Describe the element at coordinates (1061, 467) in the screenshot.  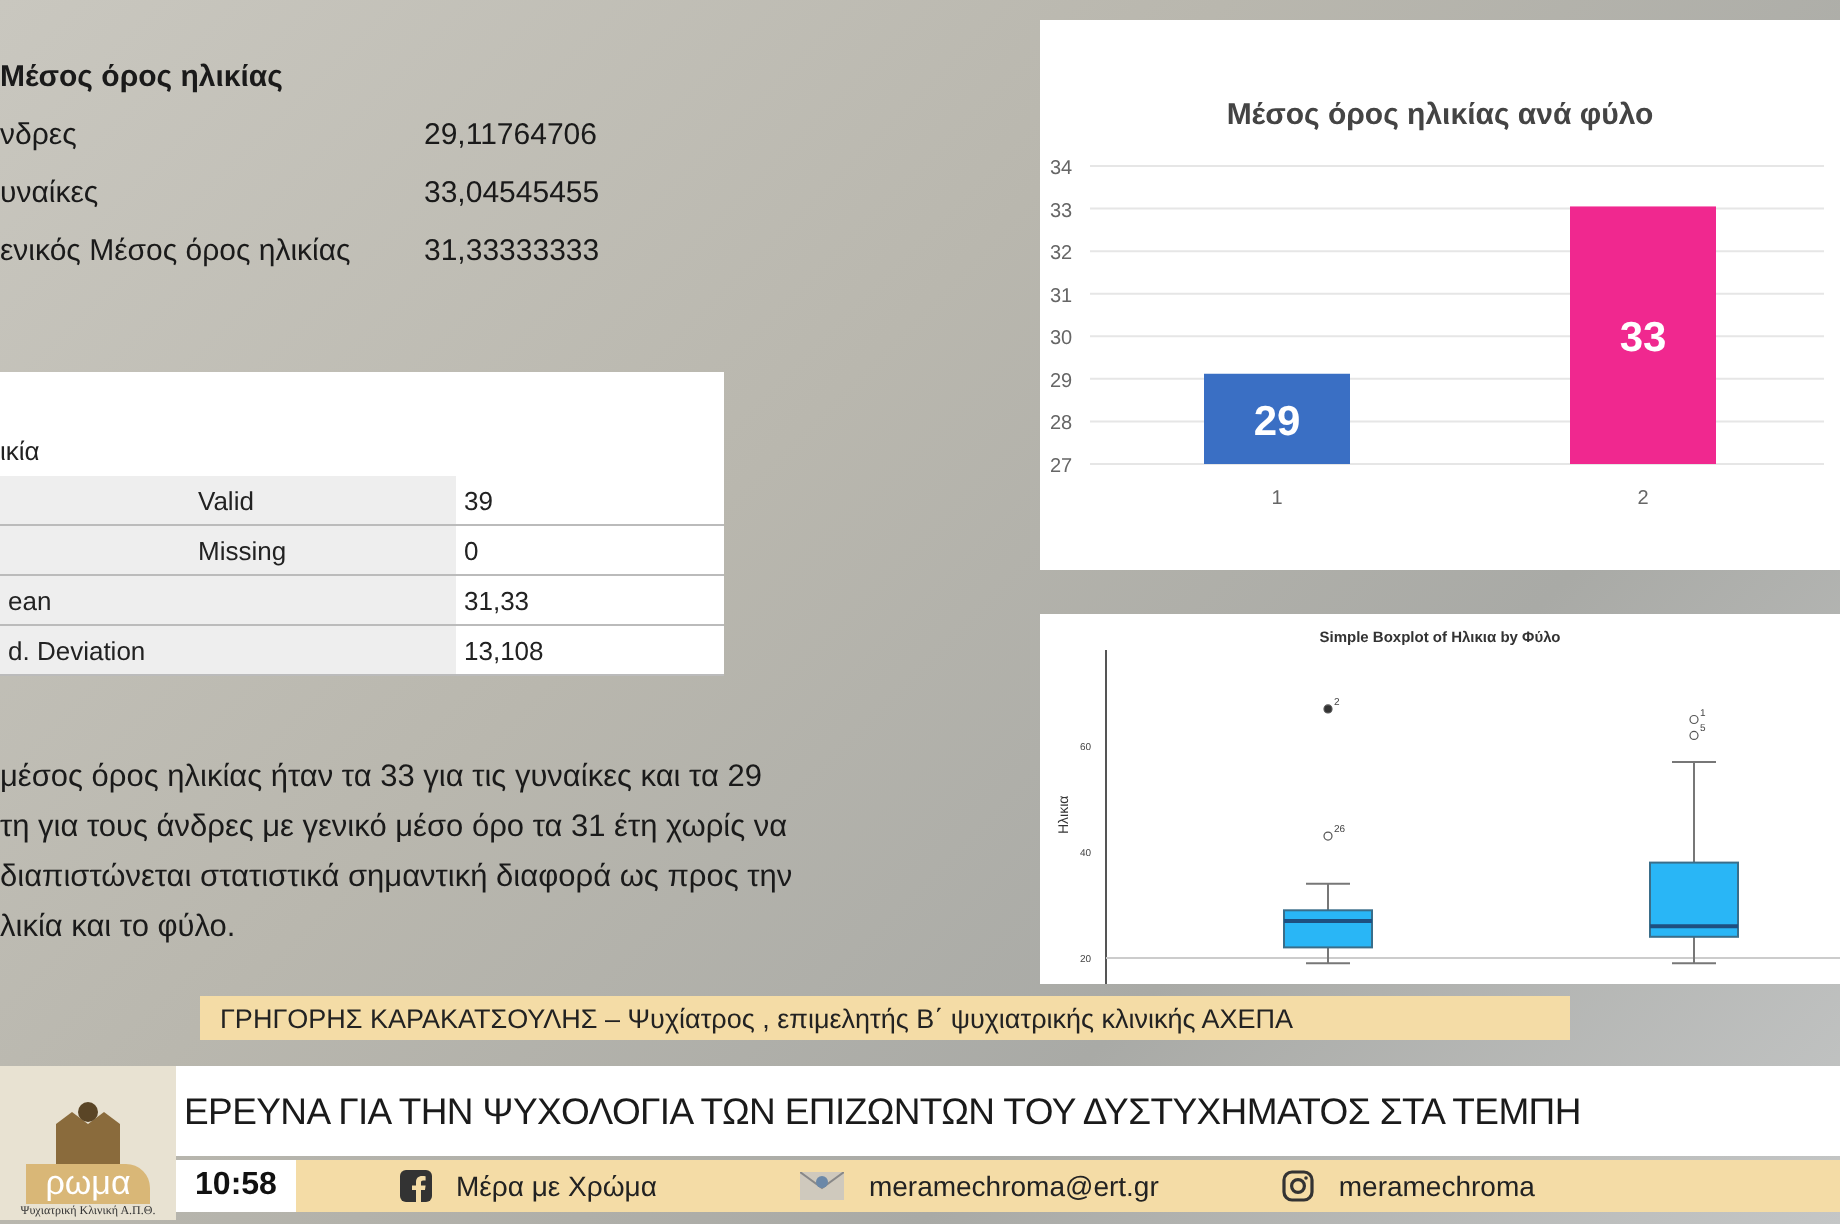
I see `axis-tick-label: 27` at that location.